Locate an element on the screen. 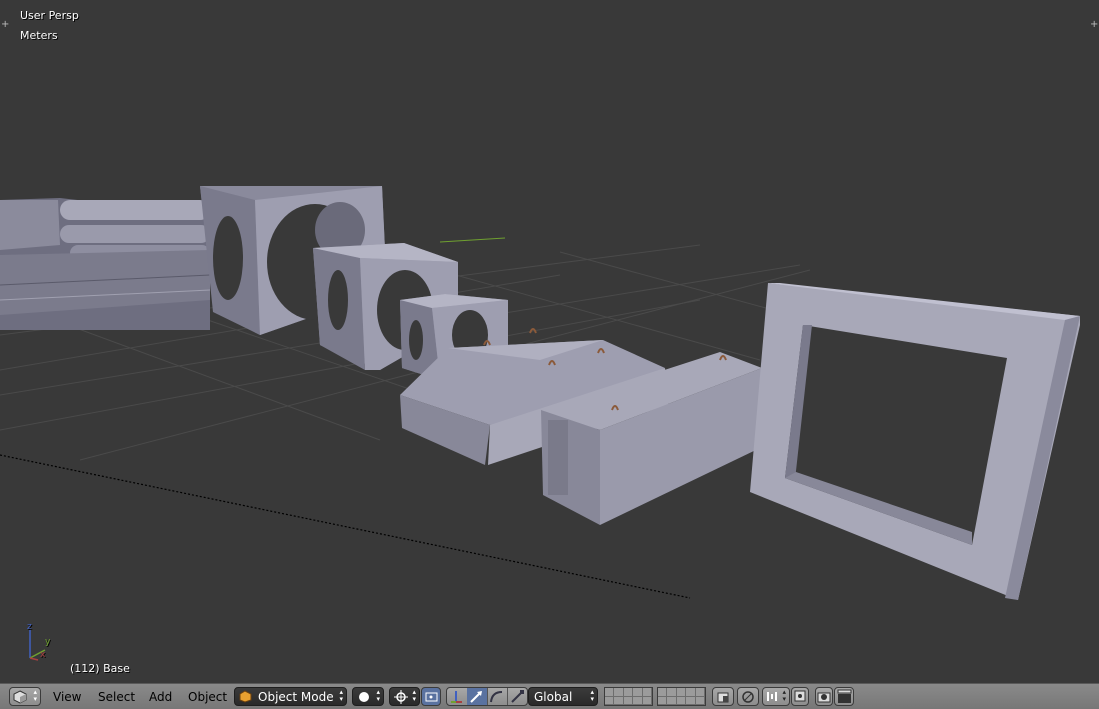 The height and width of the screenshot is (709, 1099). transform-manipulator-group is located at coordinates (487, 696).